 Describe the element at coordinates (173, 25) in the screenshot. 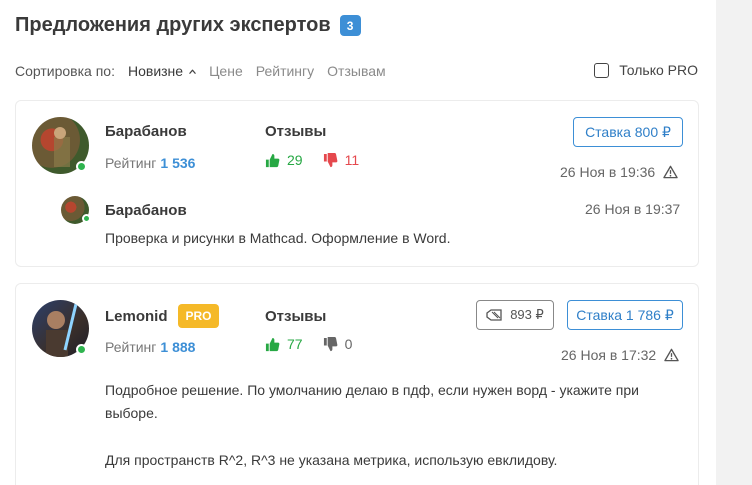

I see `section-title: Предложения других экспертов` at that location.